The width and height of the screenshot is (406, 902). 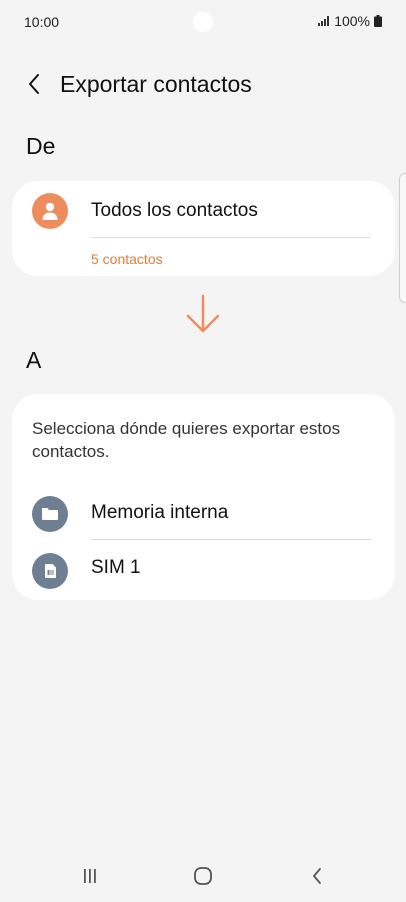 I want to click on navigation-bar, so click(x=203, y=876).